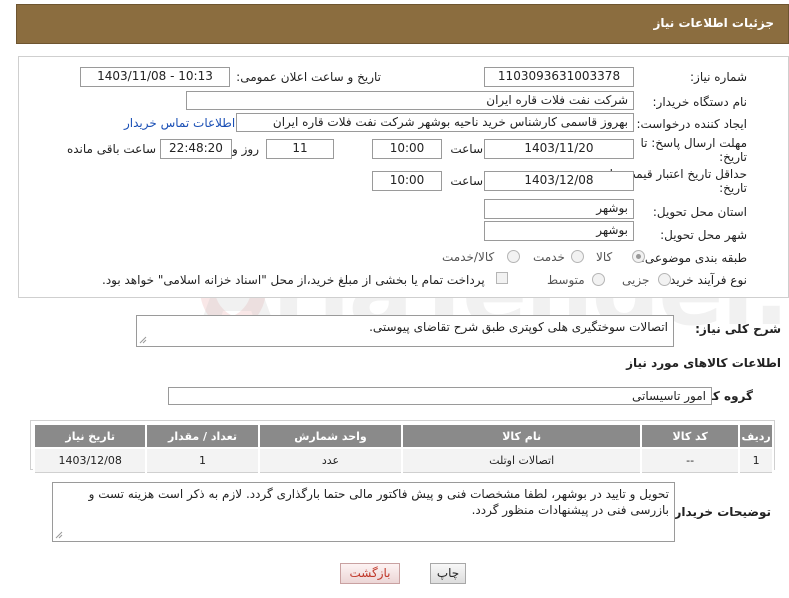 The height and width of the screenshot is (598, 789). What do you see at coordinates (636, 280) in the screenshot?
I see `process-option-minor: جزیی` at bounding box center [636, 280].